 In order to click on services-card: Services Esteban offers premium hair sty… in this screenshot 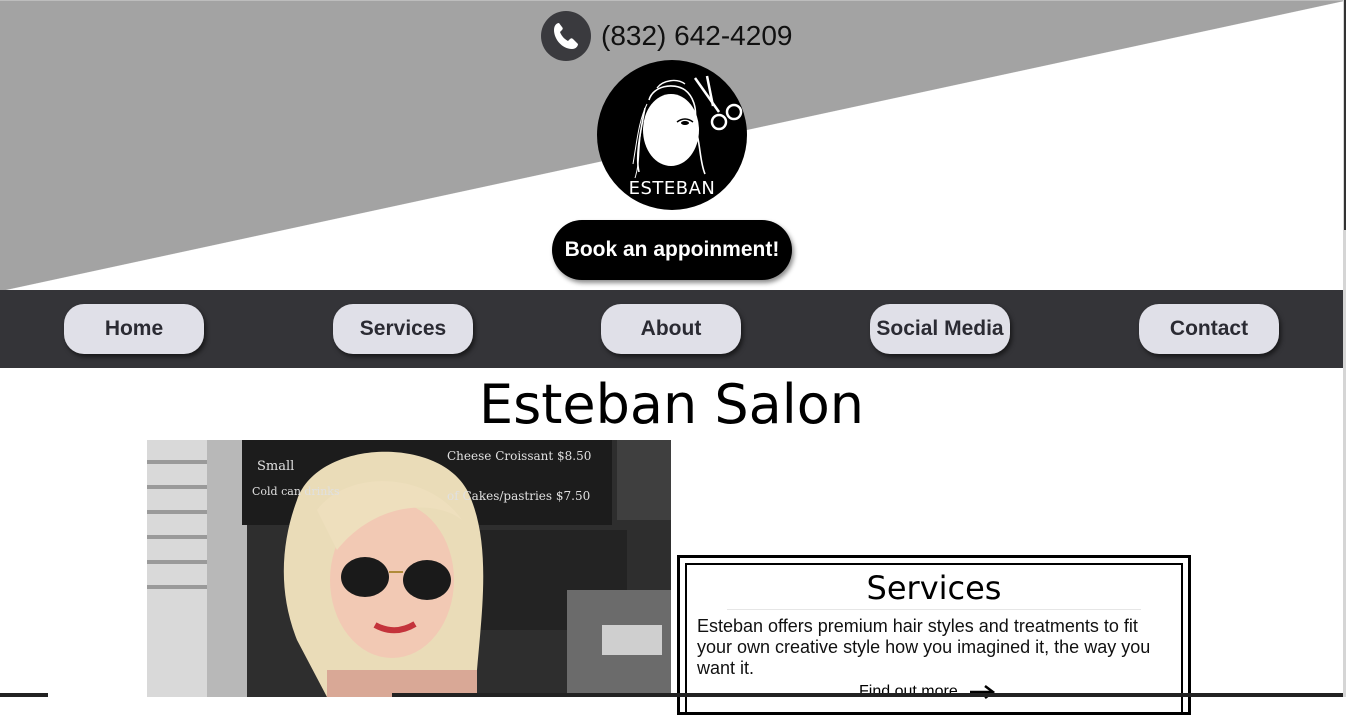, I will do `click(934, 635)`.